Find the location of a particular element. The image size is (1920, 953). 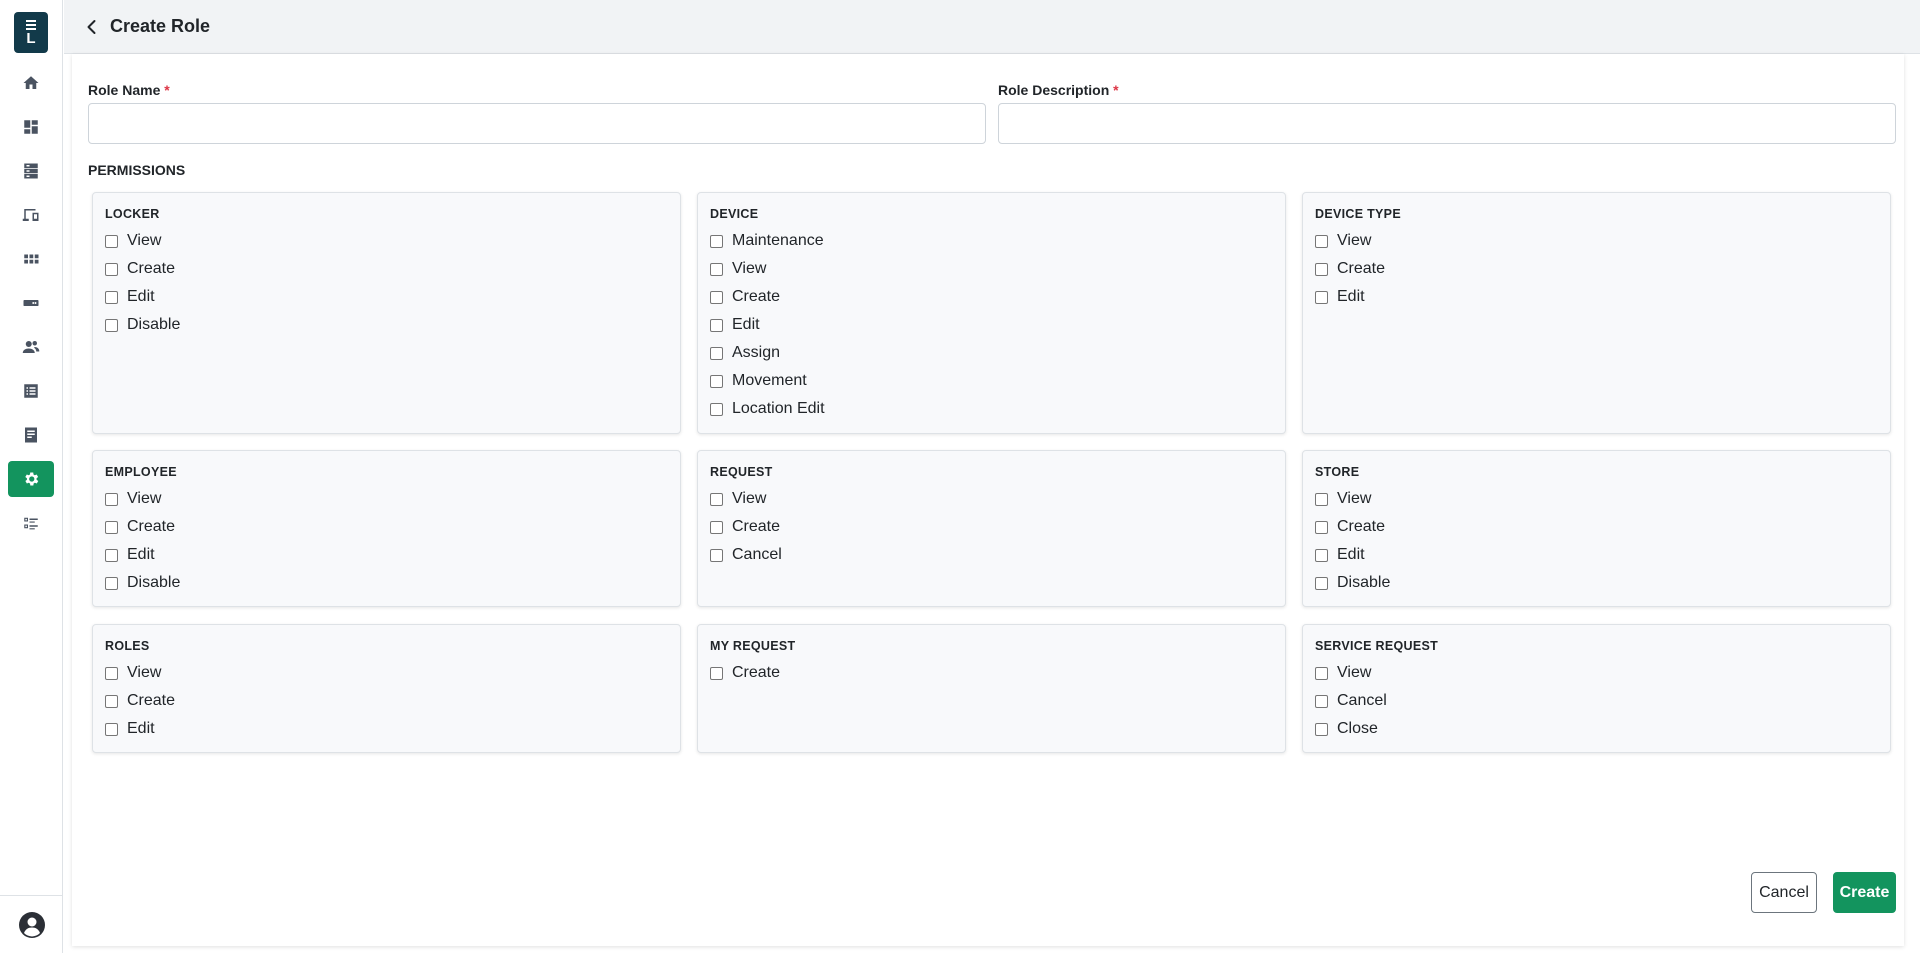

role-description-input is located at coordinates (1447, 123).